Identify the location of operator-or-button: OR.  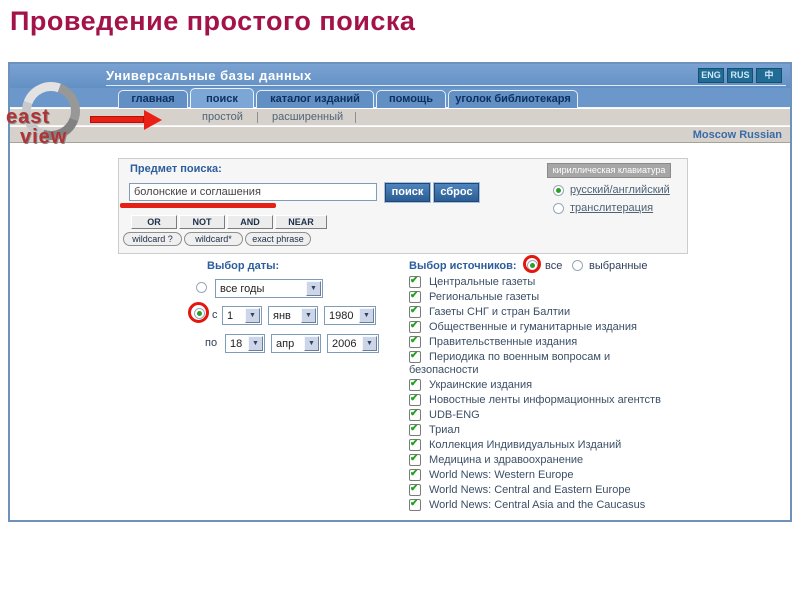
(154, 222).